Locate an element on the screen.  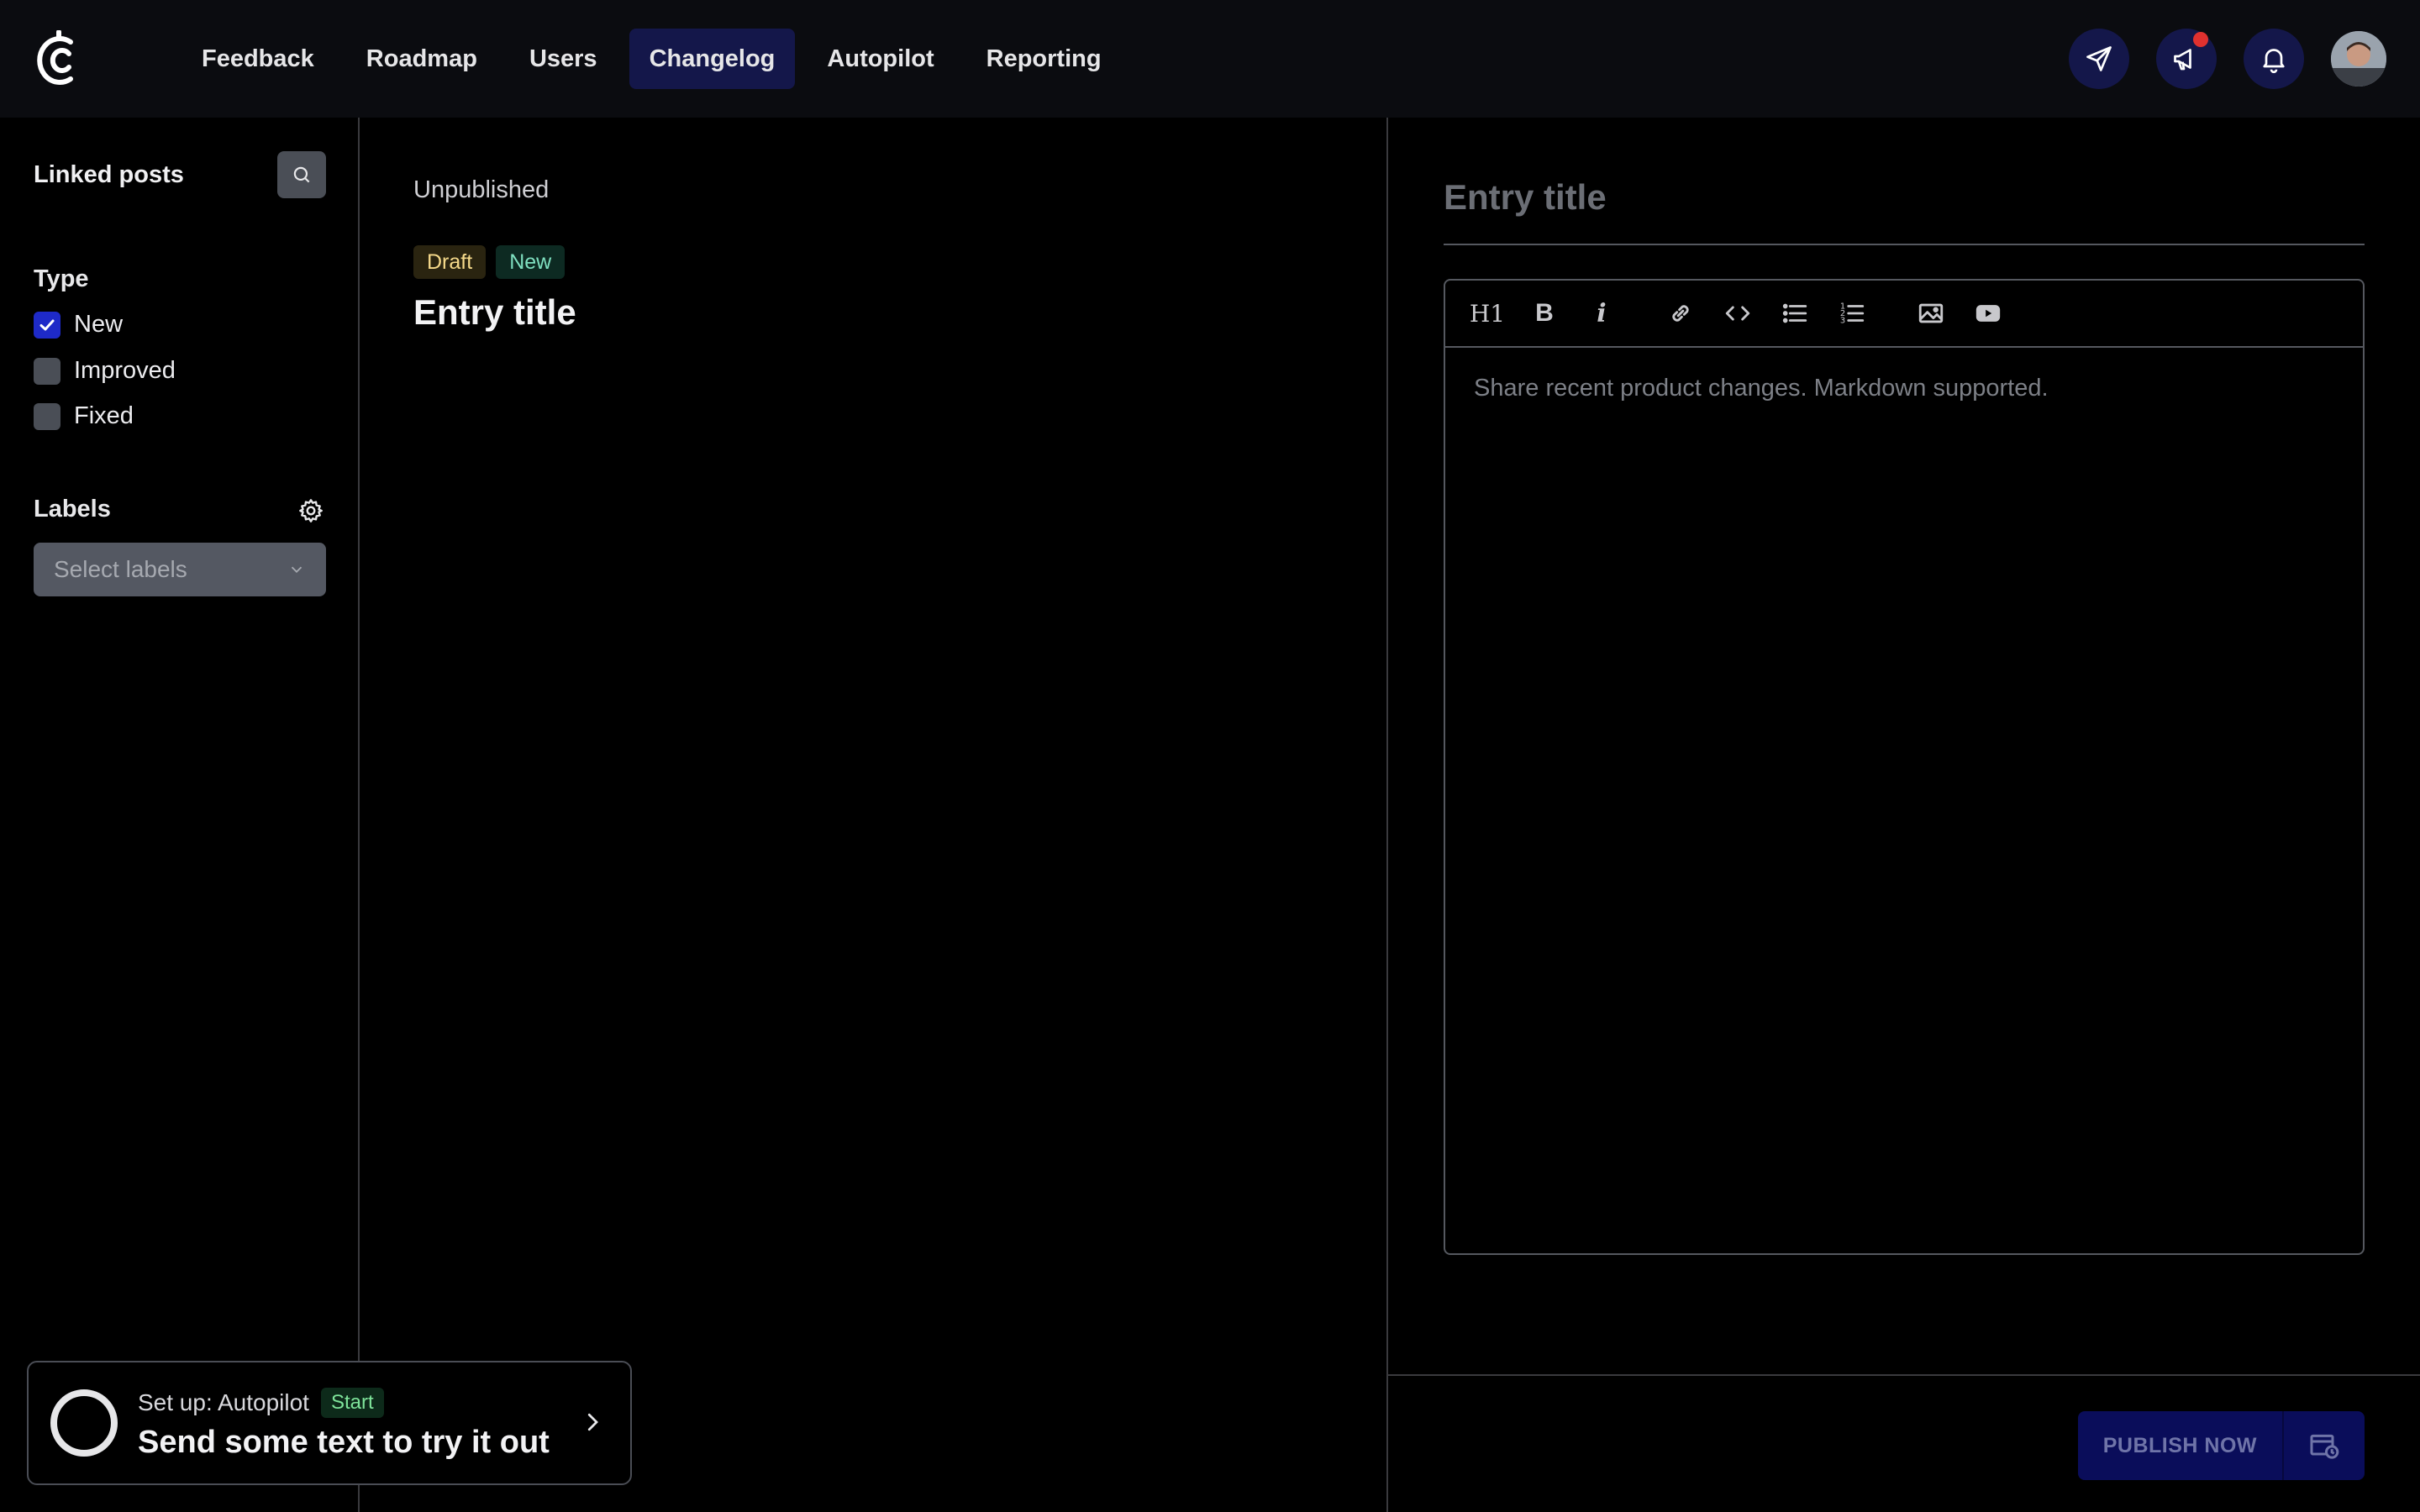
setup-subtitle: Set up: Autopilot Start is located at coordinates (261, 1403).